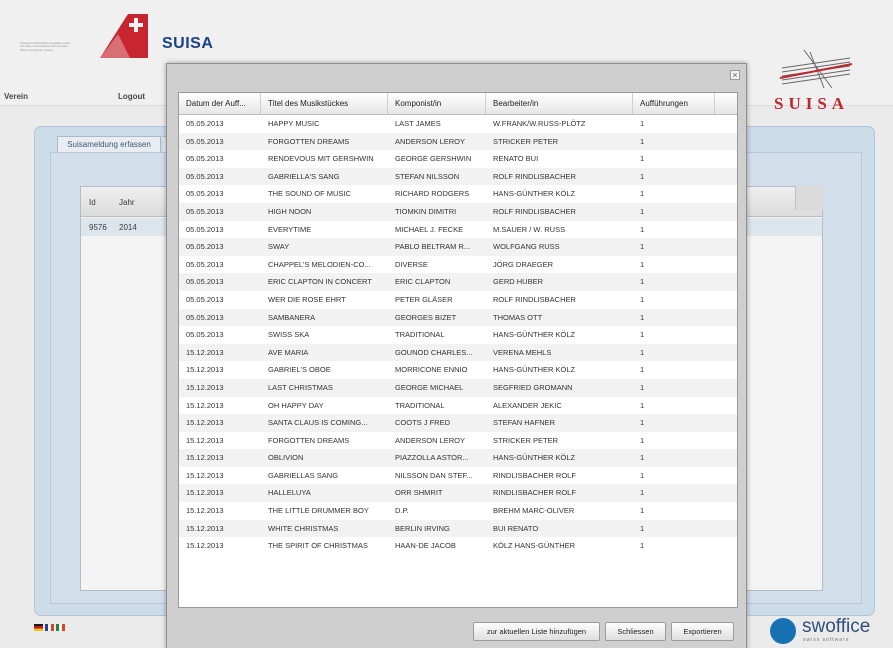 The height and width of the screenshot is (648, 893). Describe the element at coordinates (303, 475) in the screenshot. I see `cell-titel: GABRIELLAS SANG` at that location.